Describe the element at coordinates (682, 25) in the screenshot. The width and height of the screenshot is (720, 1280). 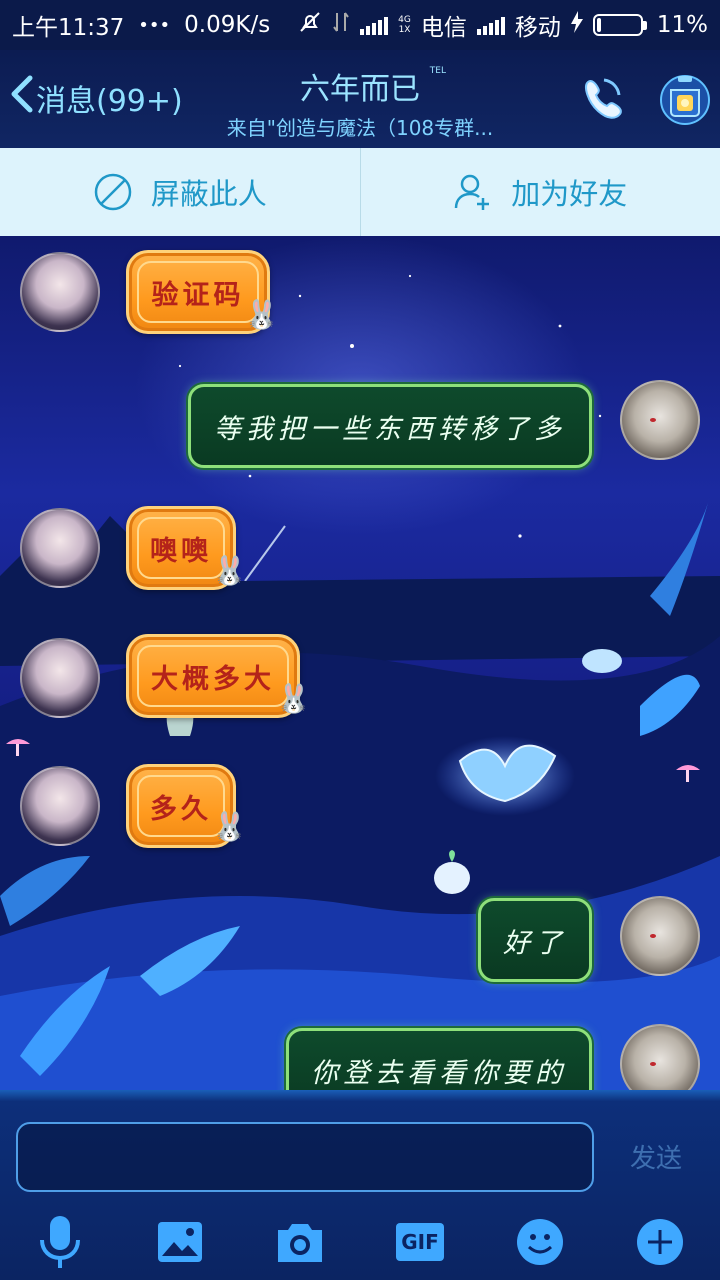
I see `battery-percent: 11%` at that location.